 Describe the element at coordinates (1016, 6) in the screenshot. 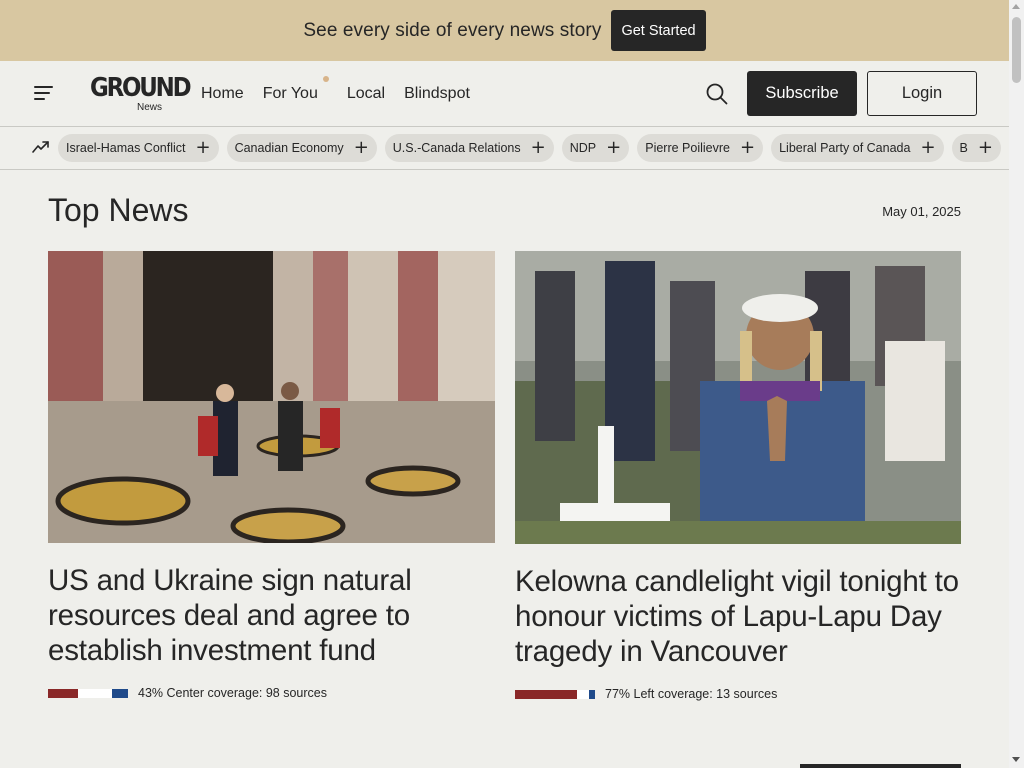

I see `scroll-up-arrow-icon` at that location.